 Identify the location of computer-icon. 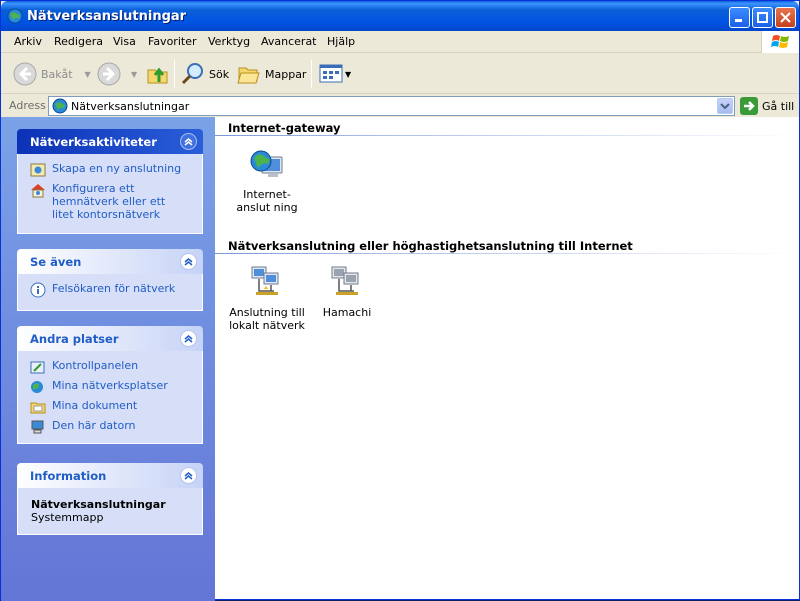
(37, 427).